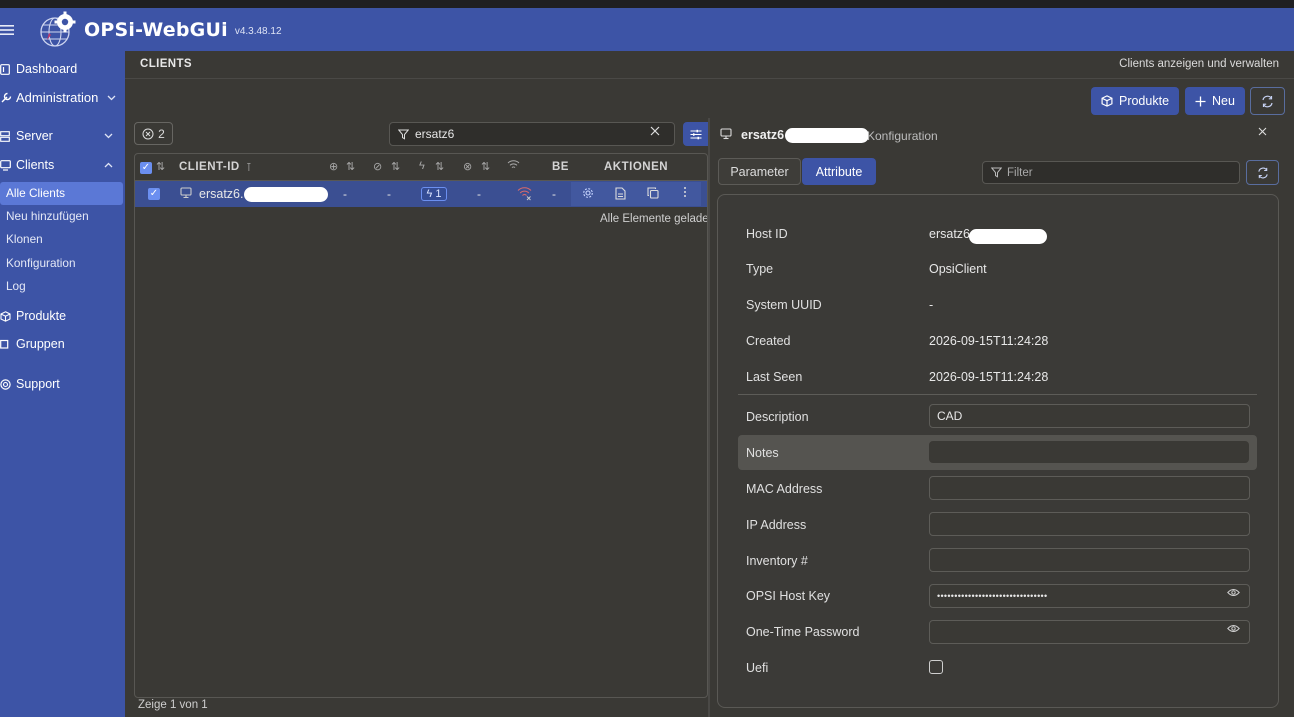 This screenshot has height=717, width=1294. Describe the element at coordinates (1089, 452) in the screenshot. I see `notes-field` at that location.